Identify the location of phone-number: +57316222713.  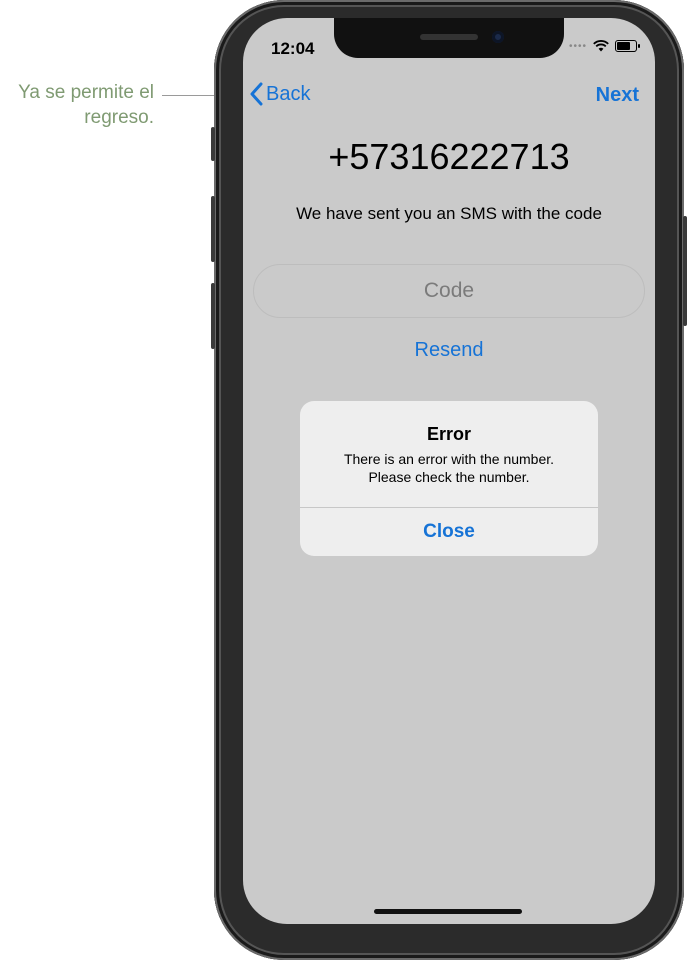
(449, 156).